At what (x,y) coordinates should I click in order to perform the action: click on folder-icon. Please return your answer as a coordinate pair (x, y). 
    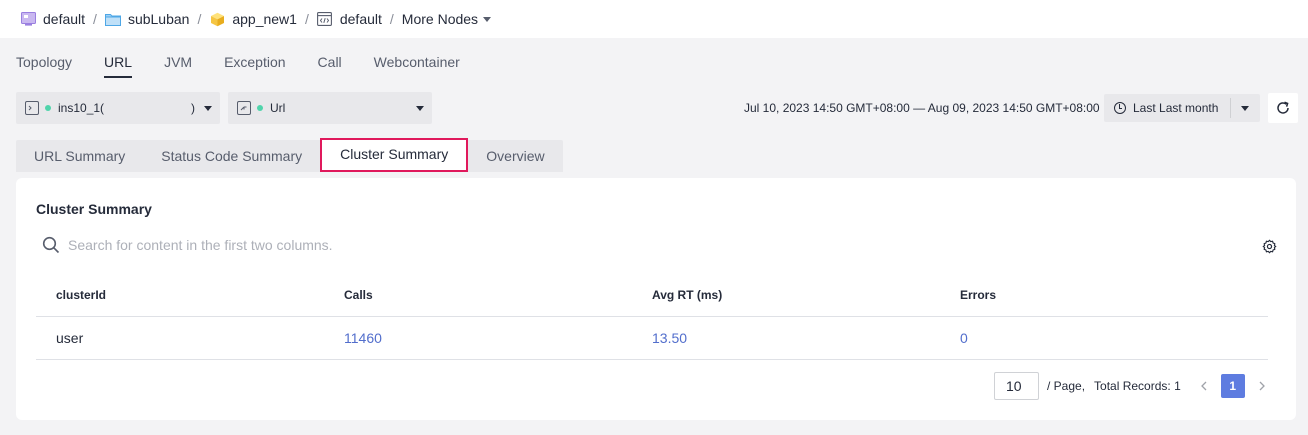
    Looking at the image, I should click on (112, 19).